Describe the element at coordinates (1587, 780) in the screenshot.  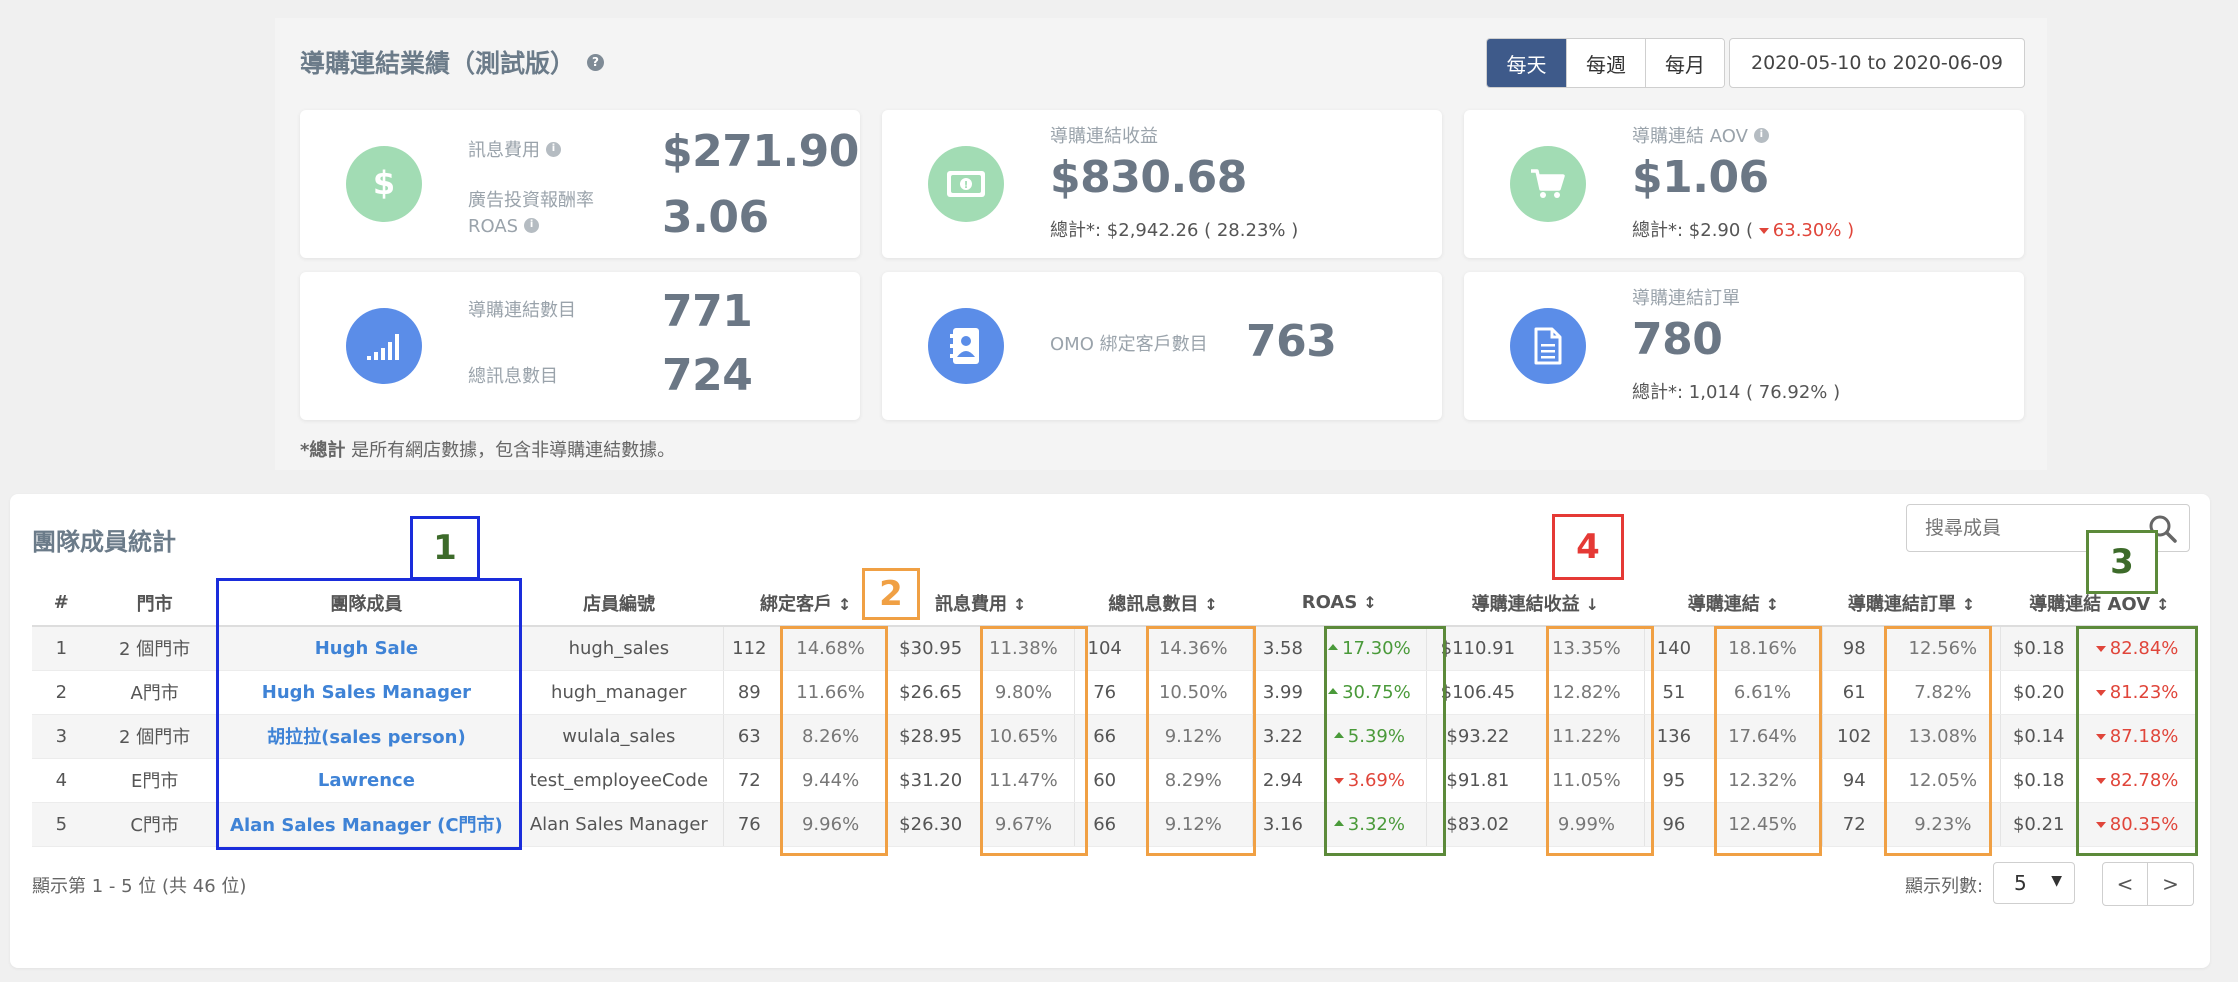
I see `row-revenue-pct: 11.05%` at that location.